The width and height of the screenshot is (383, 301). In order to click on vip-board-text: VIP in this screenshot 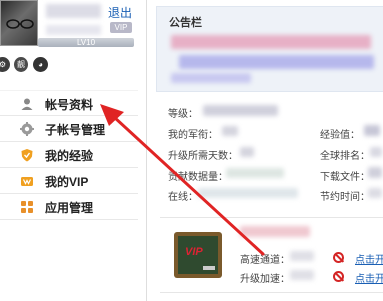, I will do `click(194, 252)`.